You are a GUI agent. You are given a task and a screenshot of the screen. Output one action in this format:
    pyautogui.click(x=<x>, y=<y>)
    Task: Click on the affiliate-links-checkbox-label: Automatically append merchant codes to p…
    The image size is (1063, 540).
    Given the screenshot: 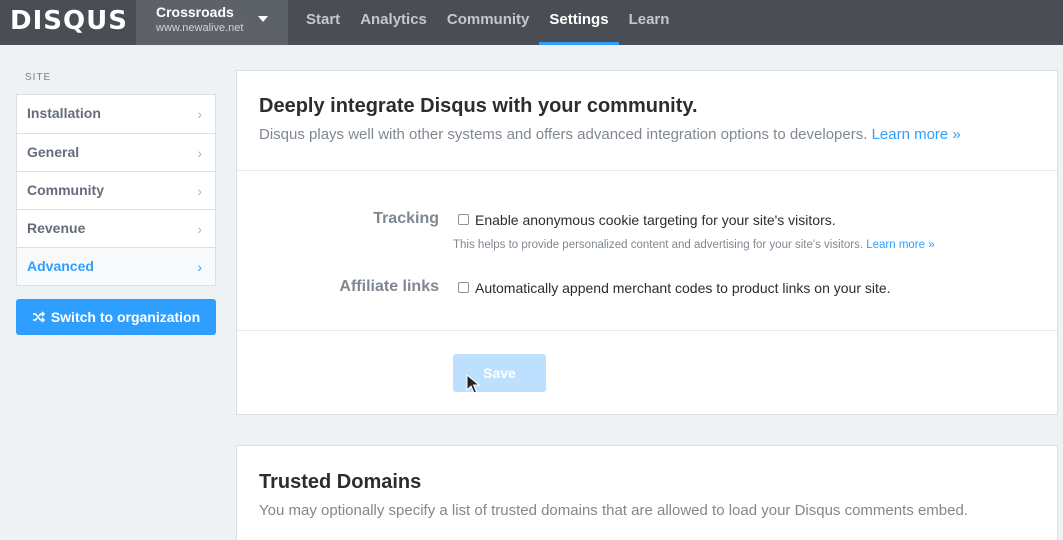 What is the action you would take?
    pyautogui.click(x=683, y=288)
    